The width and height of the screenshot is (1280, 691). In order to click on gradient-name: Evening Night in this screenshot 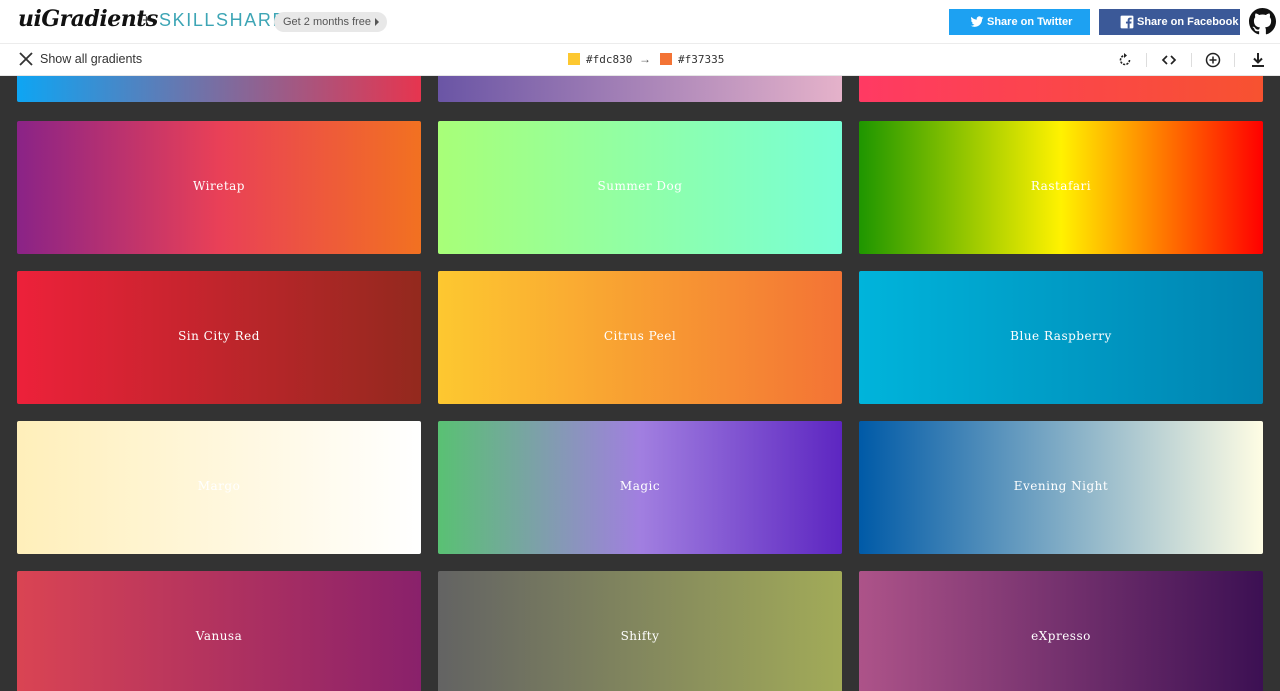, I will do `click(1061, 486)`.